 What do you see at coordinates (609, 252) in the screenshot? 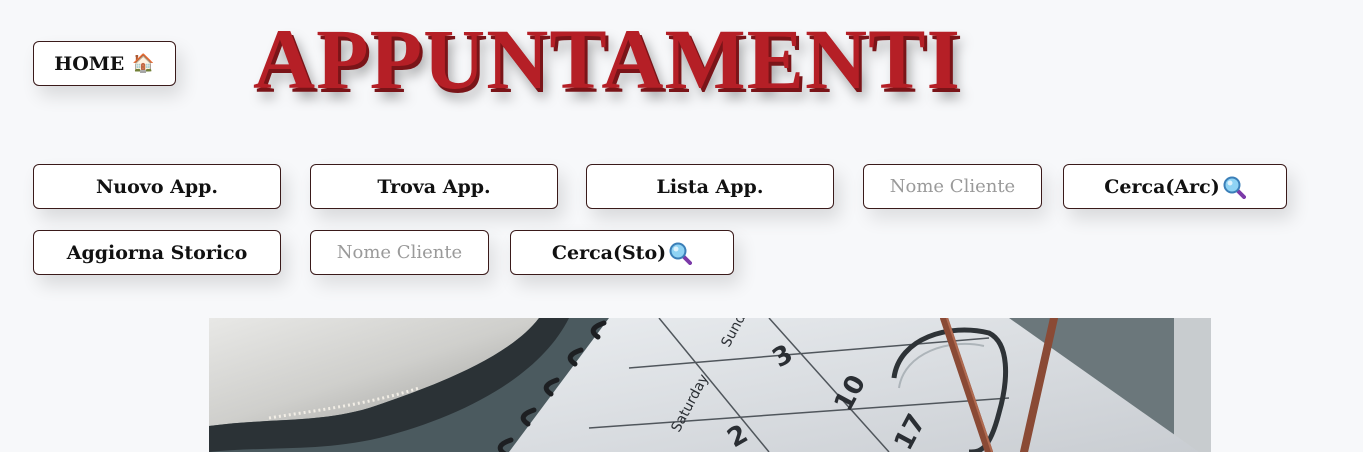
I see `search-history-label: Cerca(Sto)` at bounding box center [609, 252].